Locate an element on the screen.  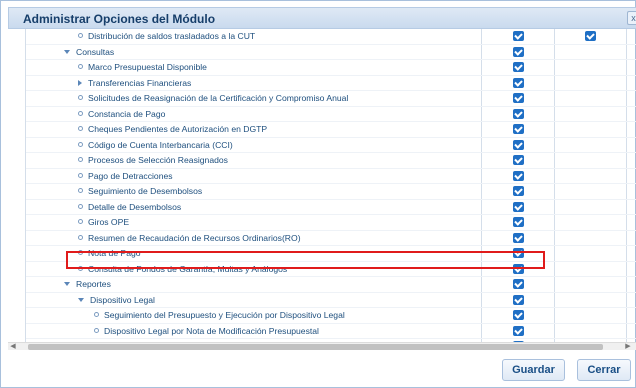
tree-row: Consultas is located at coordinates (331, 52).